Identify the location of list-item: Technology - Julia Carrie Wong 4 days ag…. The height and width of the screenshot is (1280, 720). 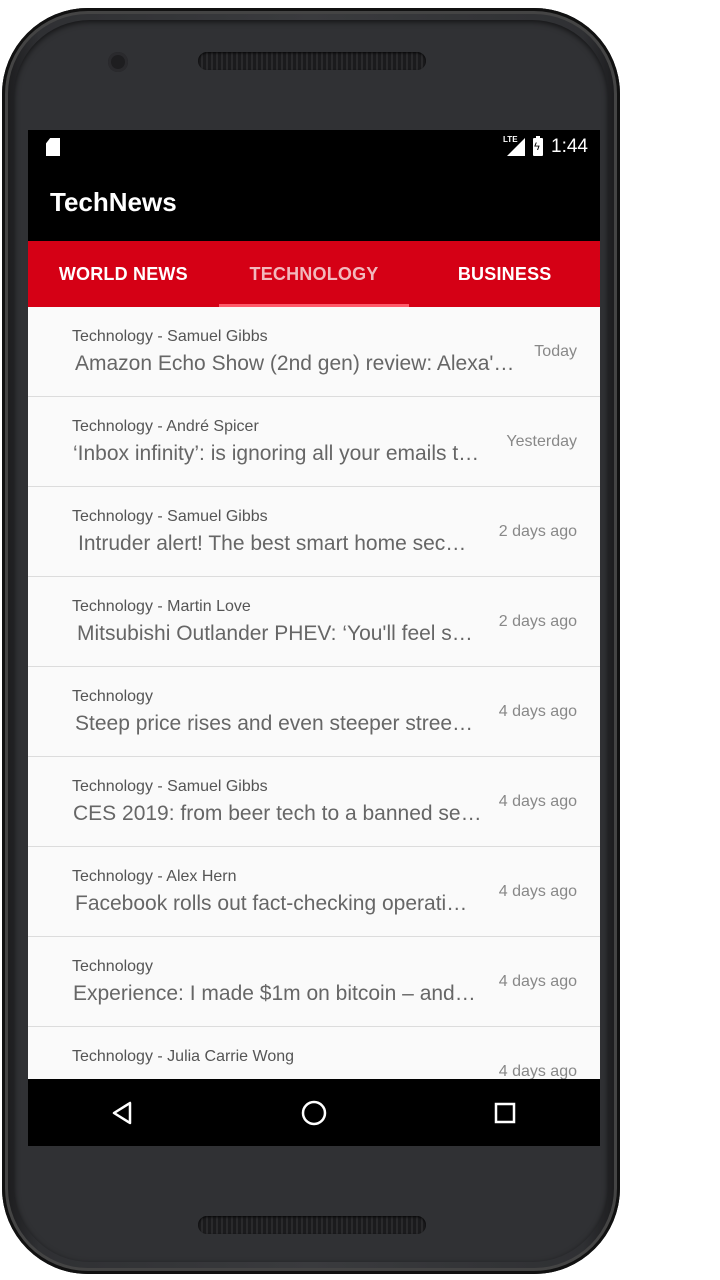
(314, 1053).